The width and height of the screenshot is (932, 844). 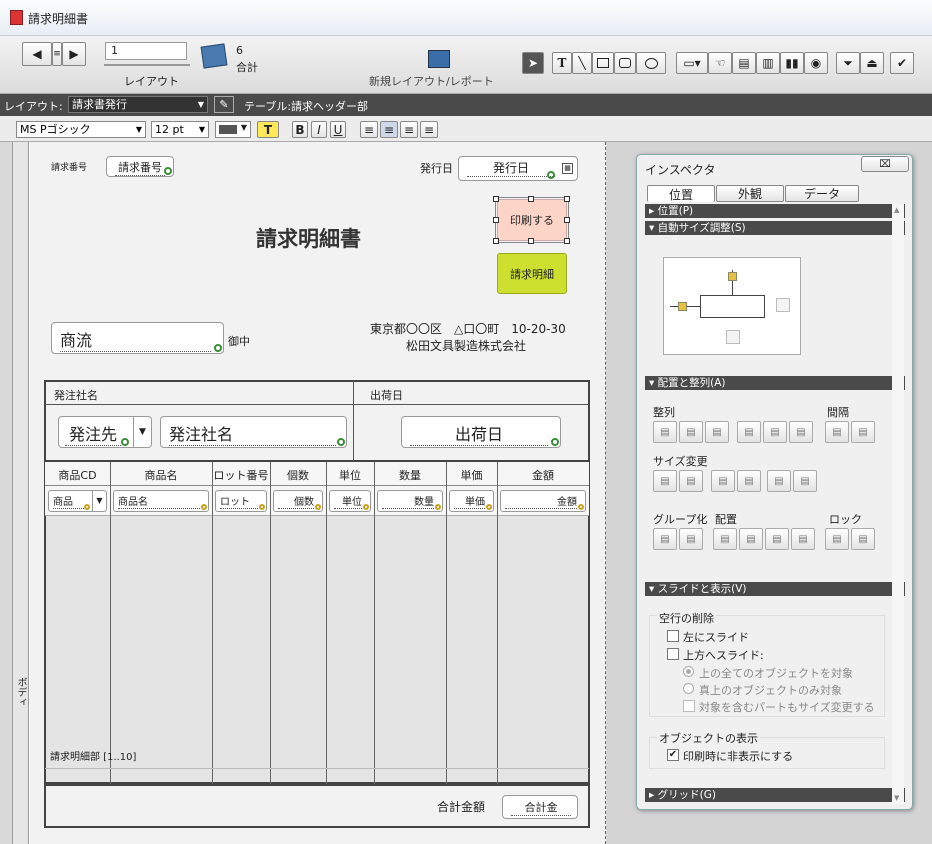 I want to click on calendar-icon: ▦, so click(x=567, y=168).